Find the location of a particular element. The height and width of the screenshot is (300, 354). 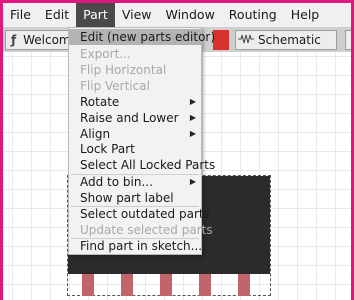

fritzing-f-icon: ƒ is located at coordinates (13, 40).